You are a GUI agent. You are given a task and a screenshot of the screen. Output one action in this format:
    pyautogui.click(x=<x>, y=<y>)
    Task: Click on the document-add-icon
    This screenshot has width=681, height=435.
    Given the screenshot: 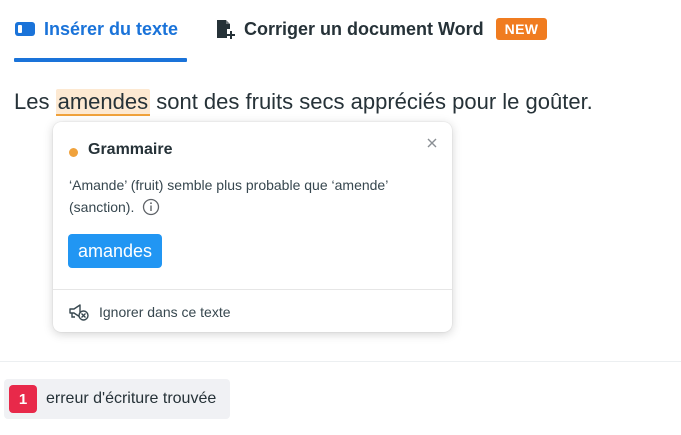 What is the action you would take?
    pyautogui.click(x=225, y=29)
    